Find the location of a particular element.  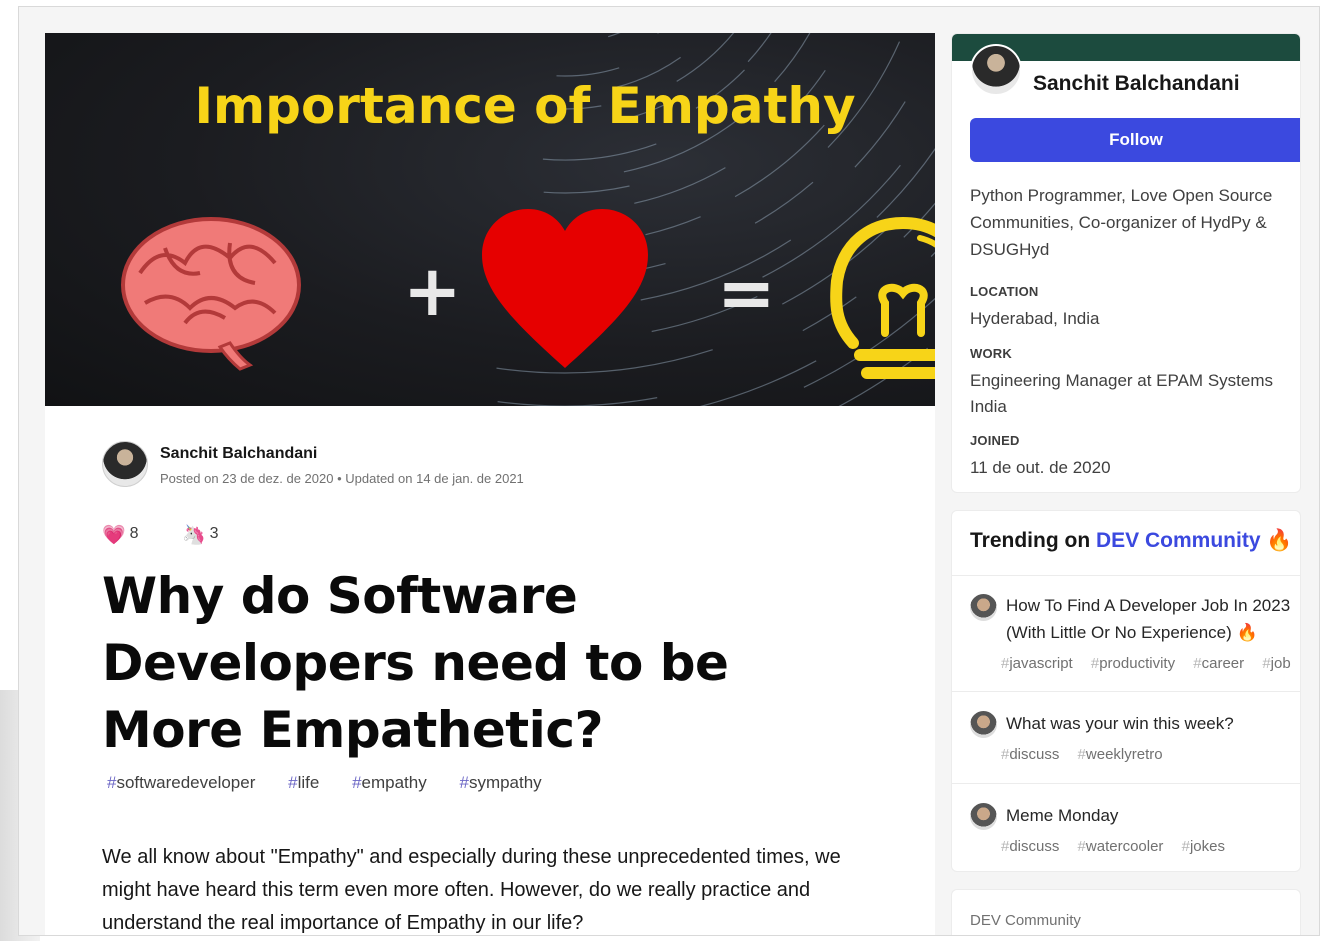

plus-symbol: + is located at coordinates (432, 291).